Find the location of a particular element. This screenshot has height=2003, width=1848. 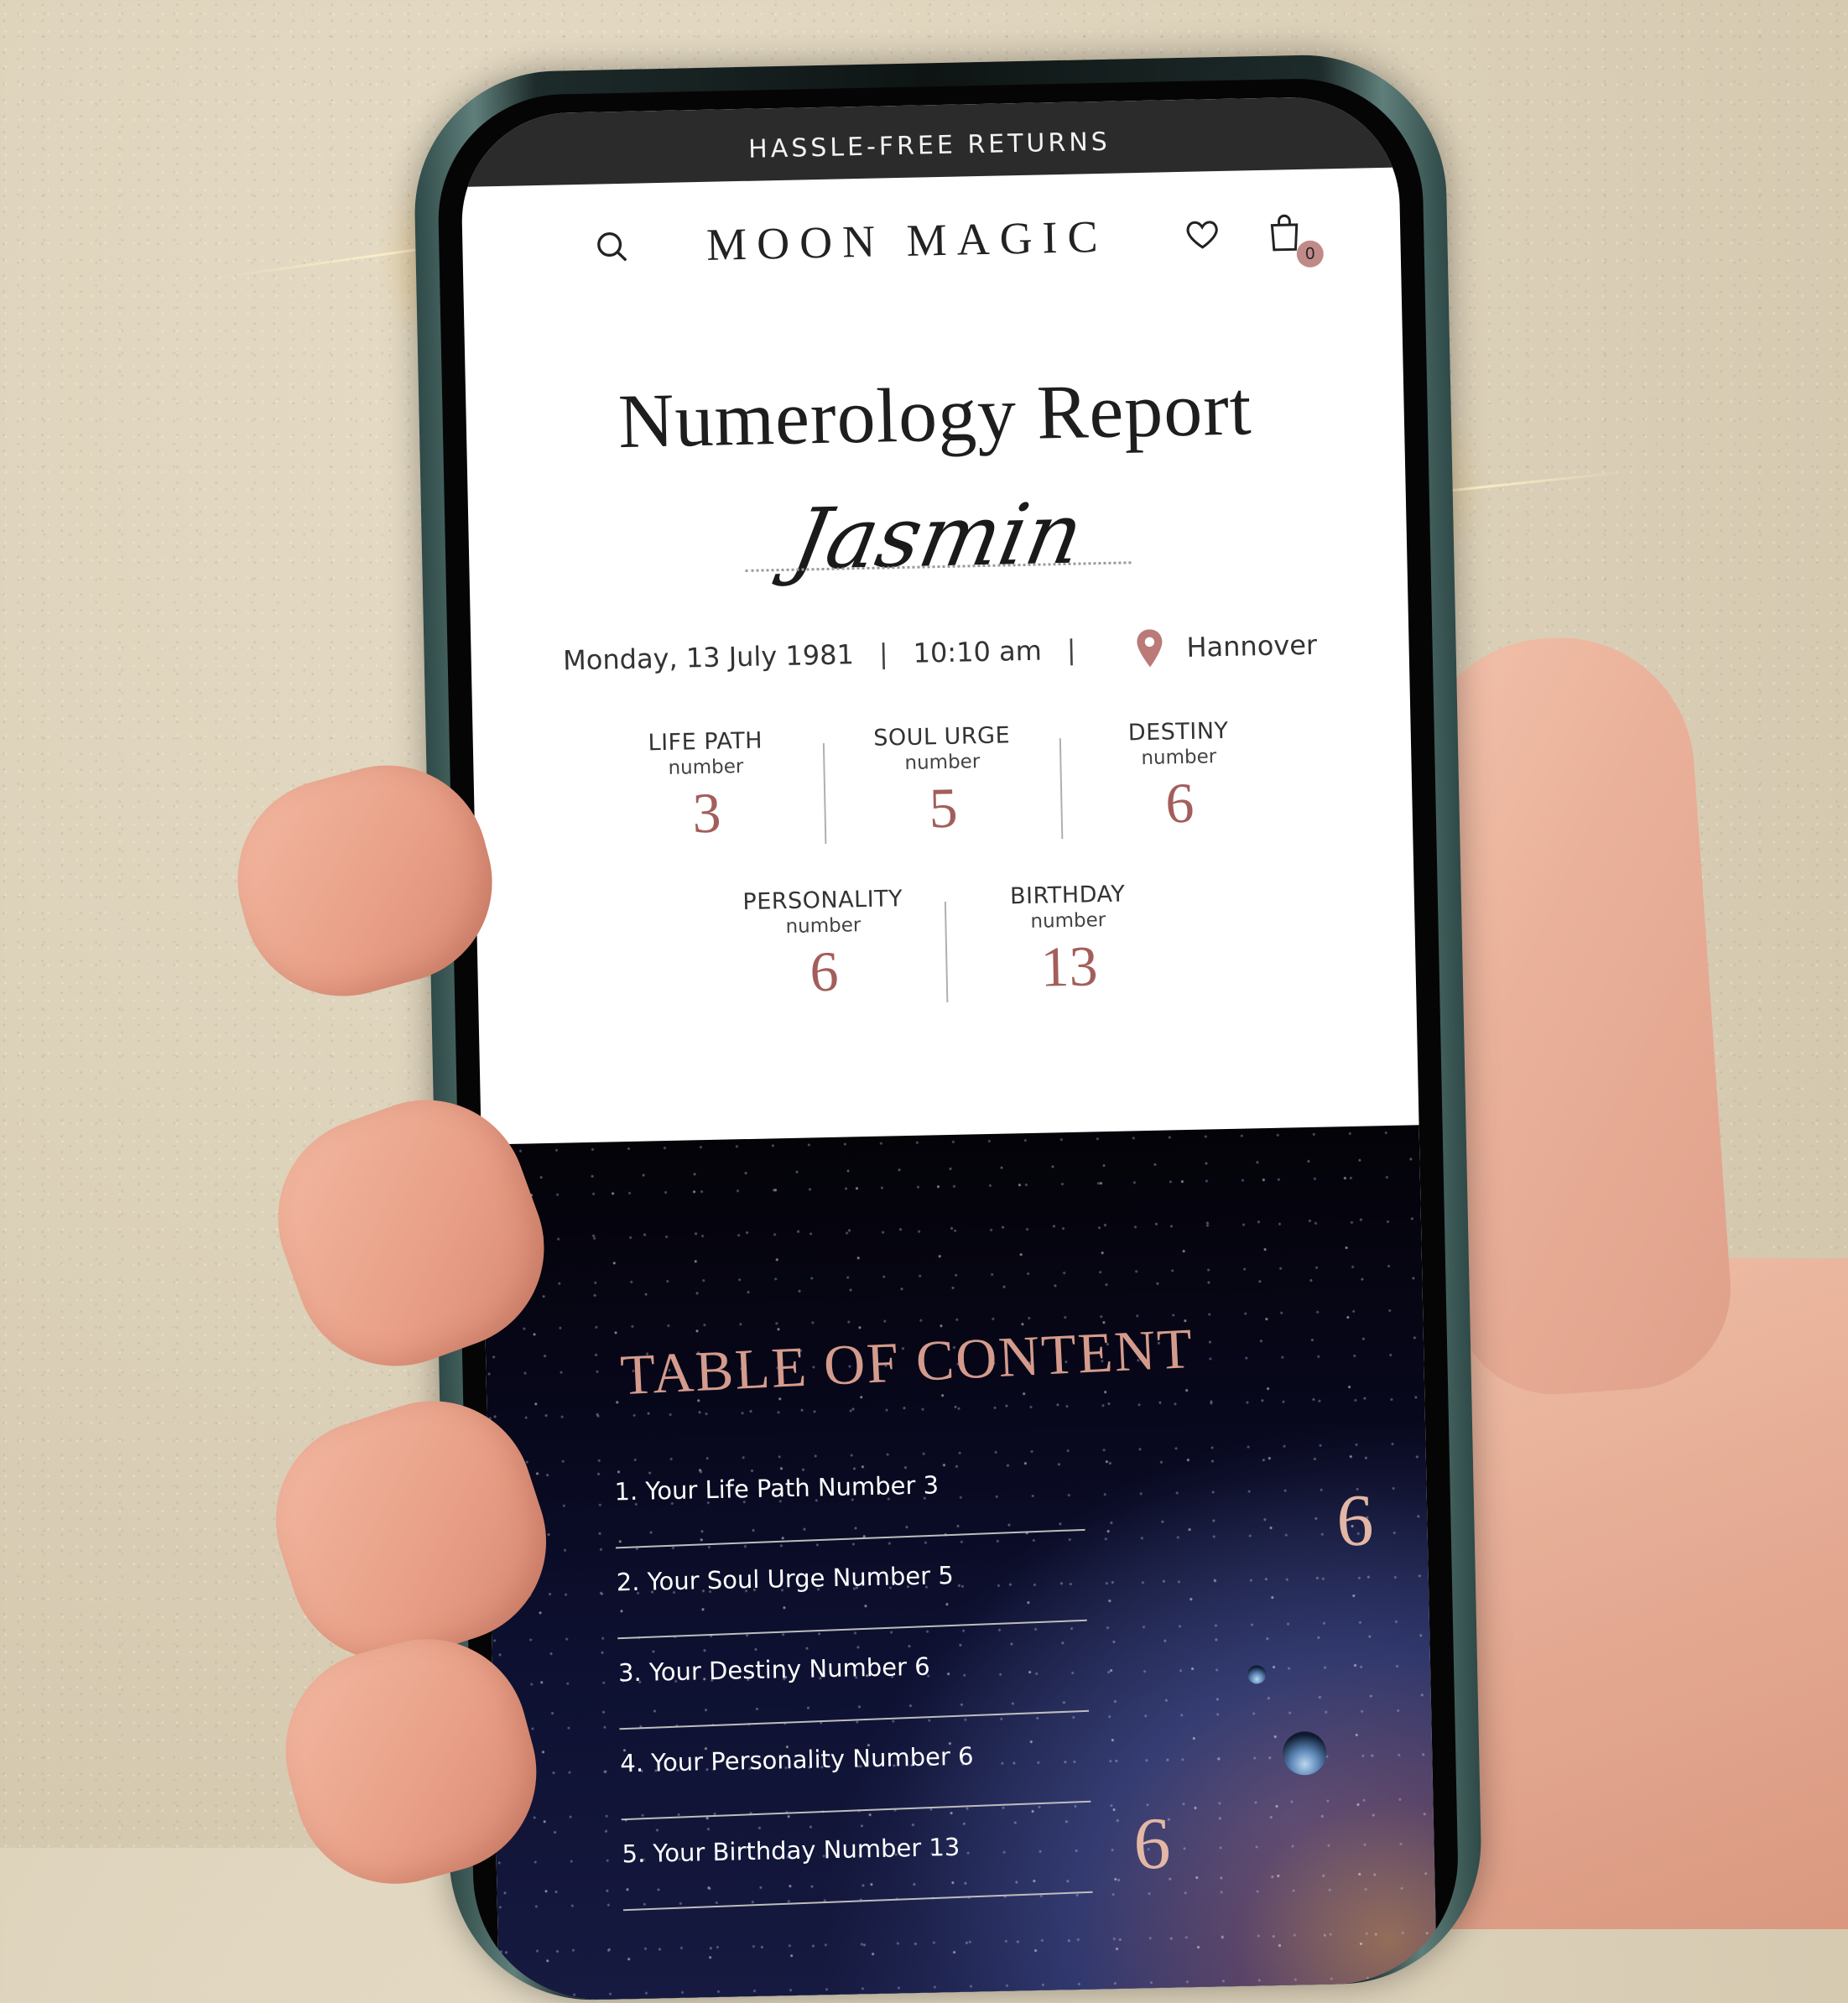

soul-urge-number: SOUL URGE number 5 is located at coordinates (943, 782).